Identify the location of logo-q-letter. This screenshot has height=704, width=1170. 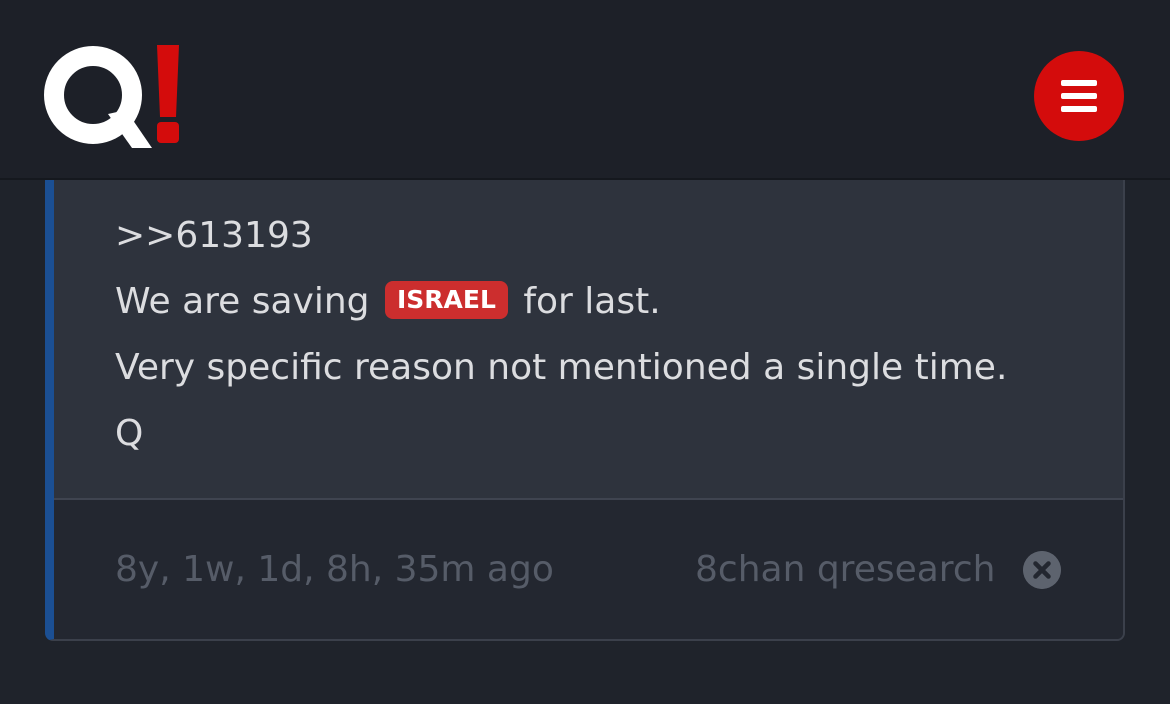
(98, 97).